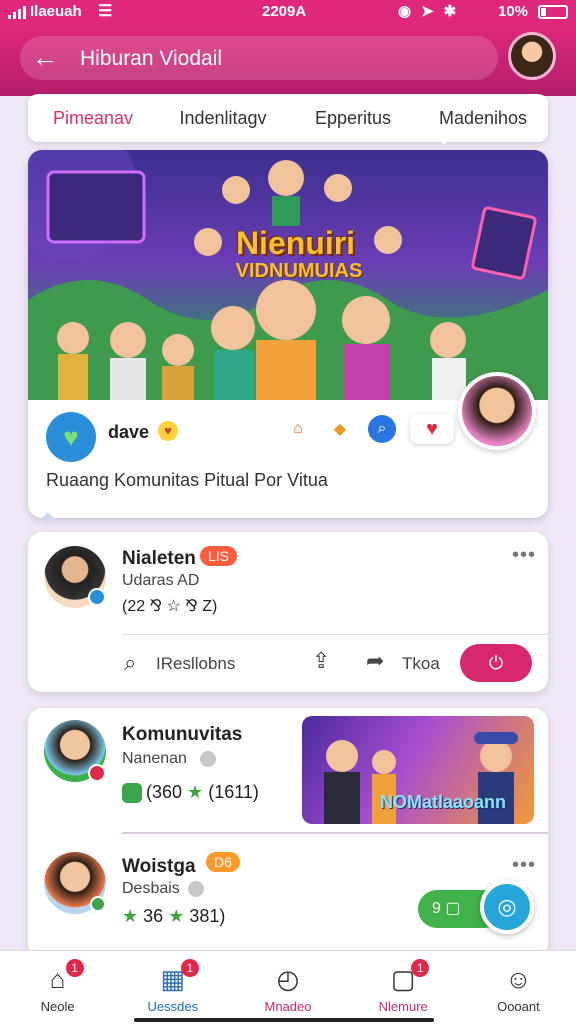 The height and width of the screenshot is (1024, 576). Describe the element at coordinates (532, 56) in the screenshot. I see `user-avatar` at that location.